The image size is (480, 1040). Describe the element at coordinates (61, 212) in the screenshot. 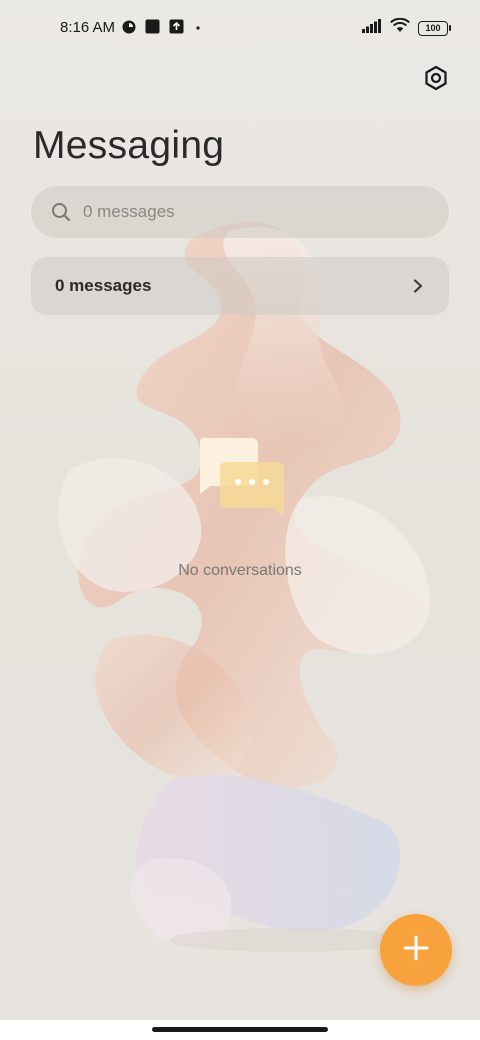

I see `search-icon` at that location.